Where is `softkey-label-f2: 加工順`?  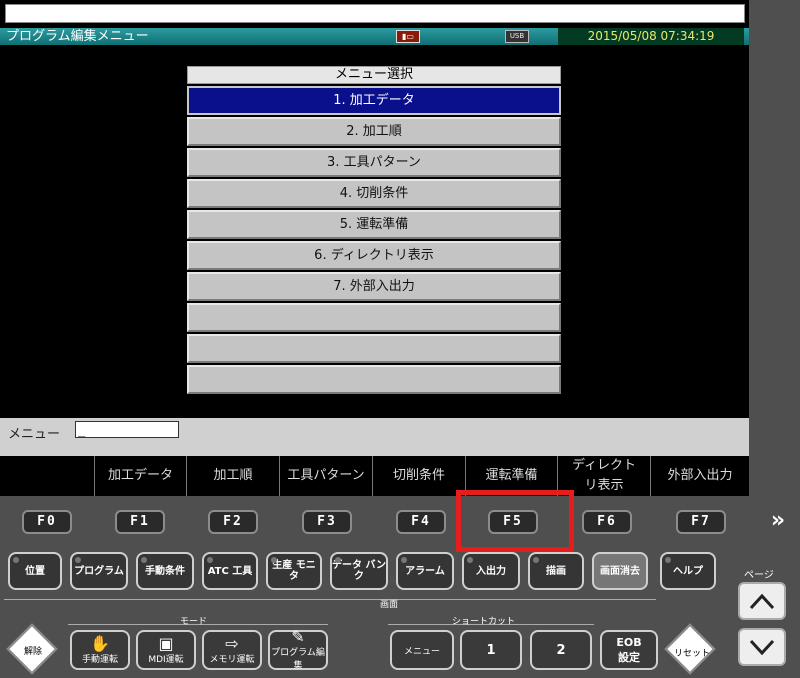
softkey-label-f2: 加工順 is located at coordinates (232, 476).